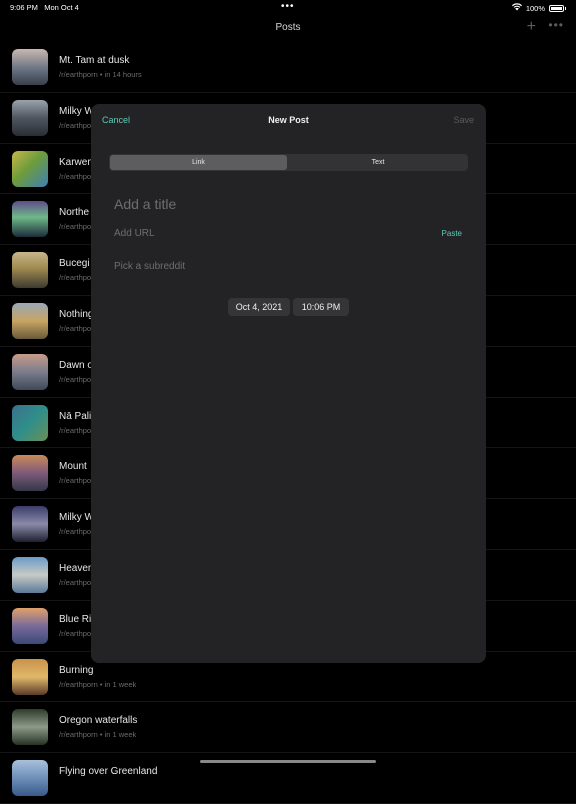 The width and height of the screenshot is (576, 804). I want to click on nav-bar: Posts + •••, so click(288, 29).